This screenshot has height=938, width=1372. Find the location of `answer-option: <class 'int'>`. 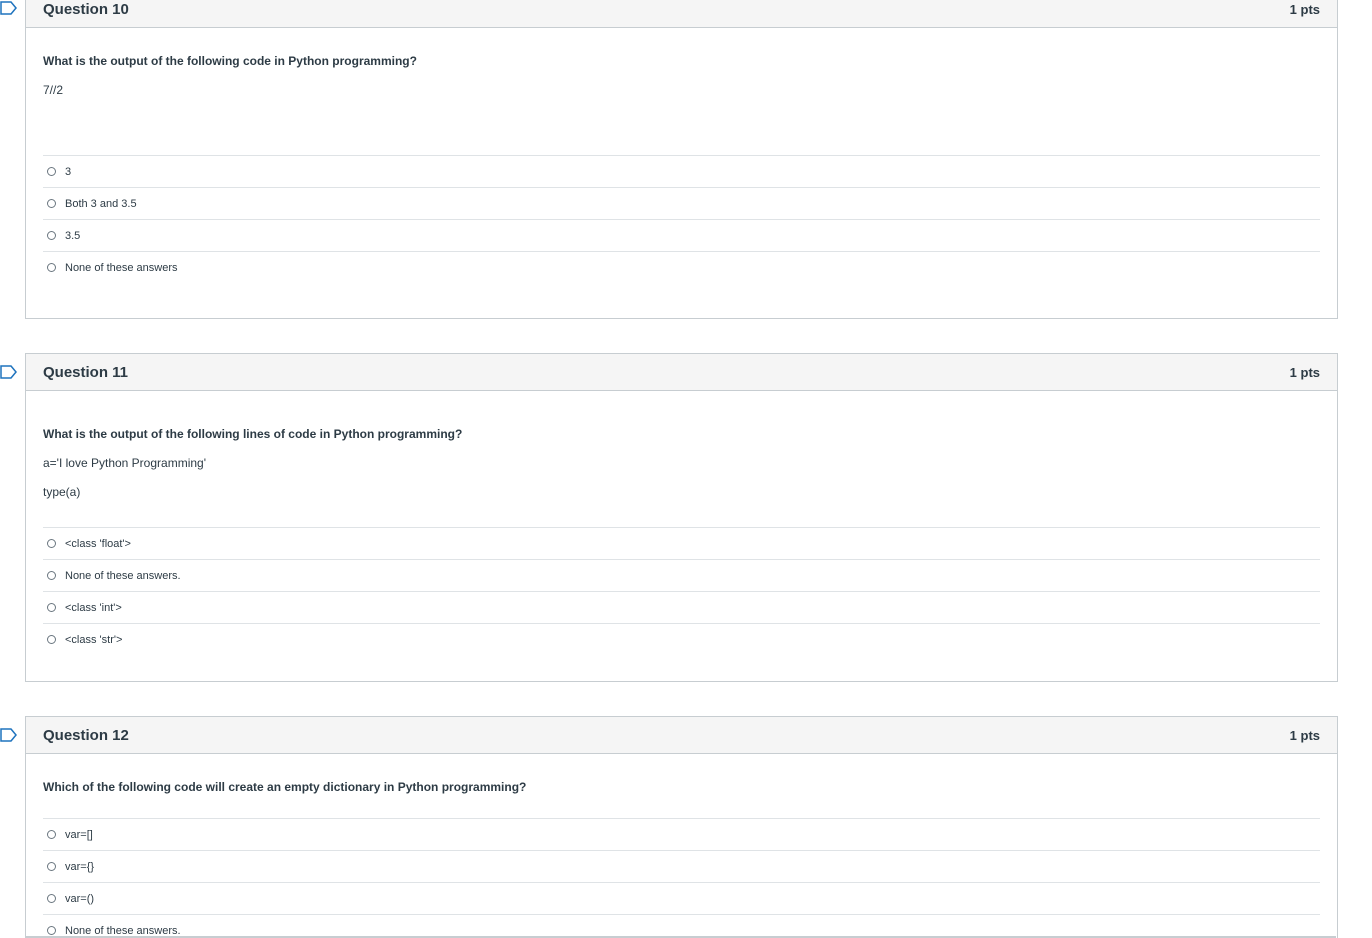

answer-option: <class 'int'> is located at coordinates (681, 608).